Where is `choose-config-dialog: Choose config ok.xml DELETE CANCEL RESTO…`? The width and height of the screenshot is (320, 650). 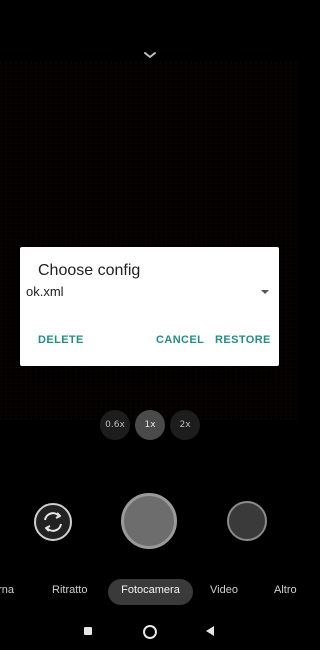
choose-config-dialog: Choose config ok.xml DELETE CANCEL RESTO… is located at coordinates (149, 306).